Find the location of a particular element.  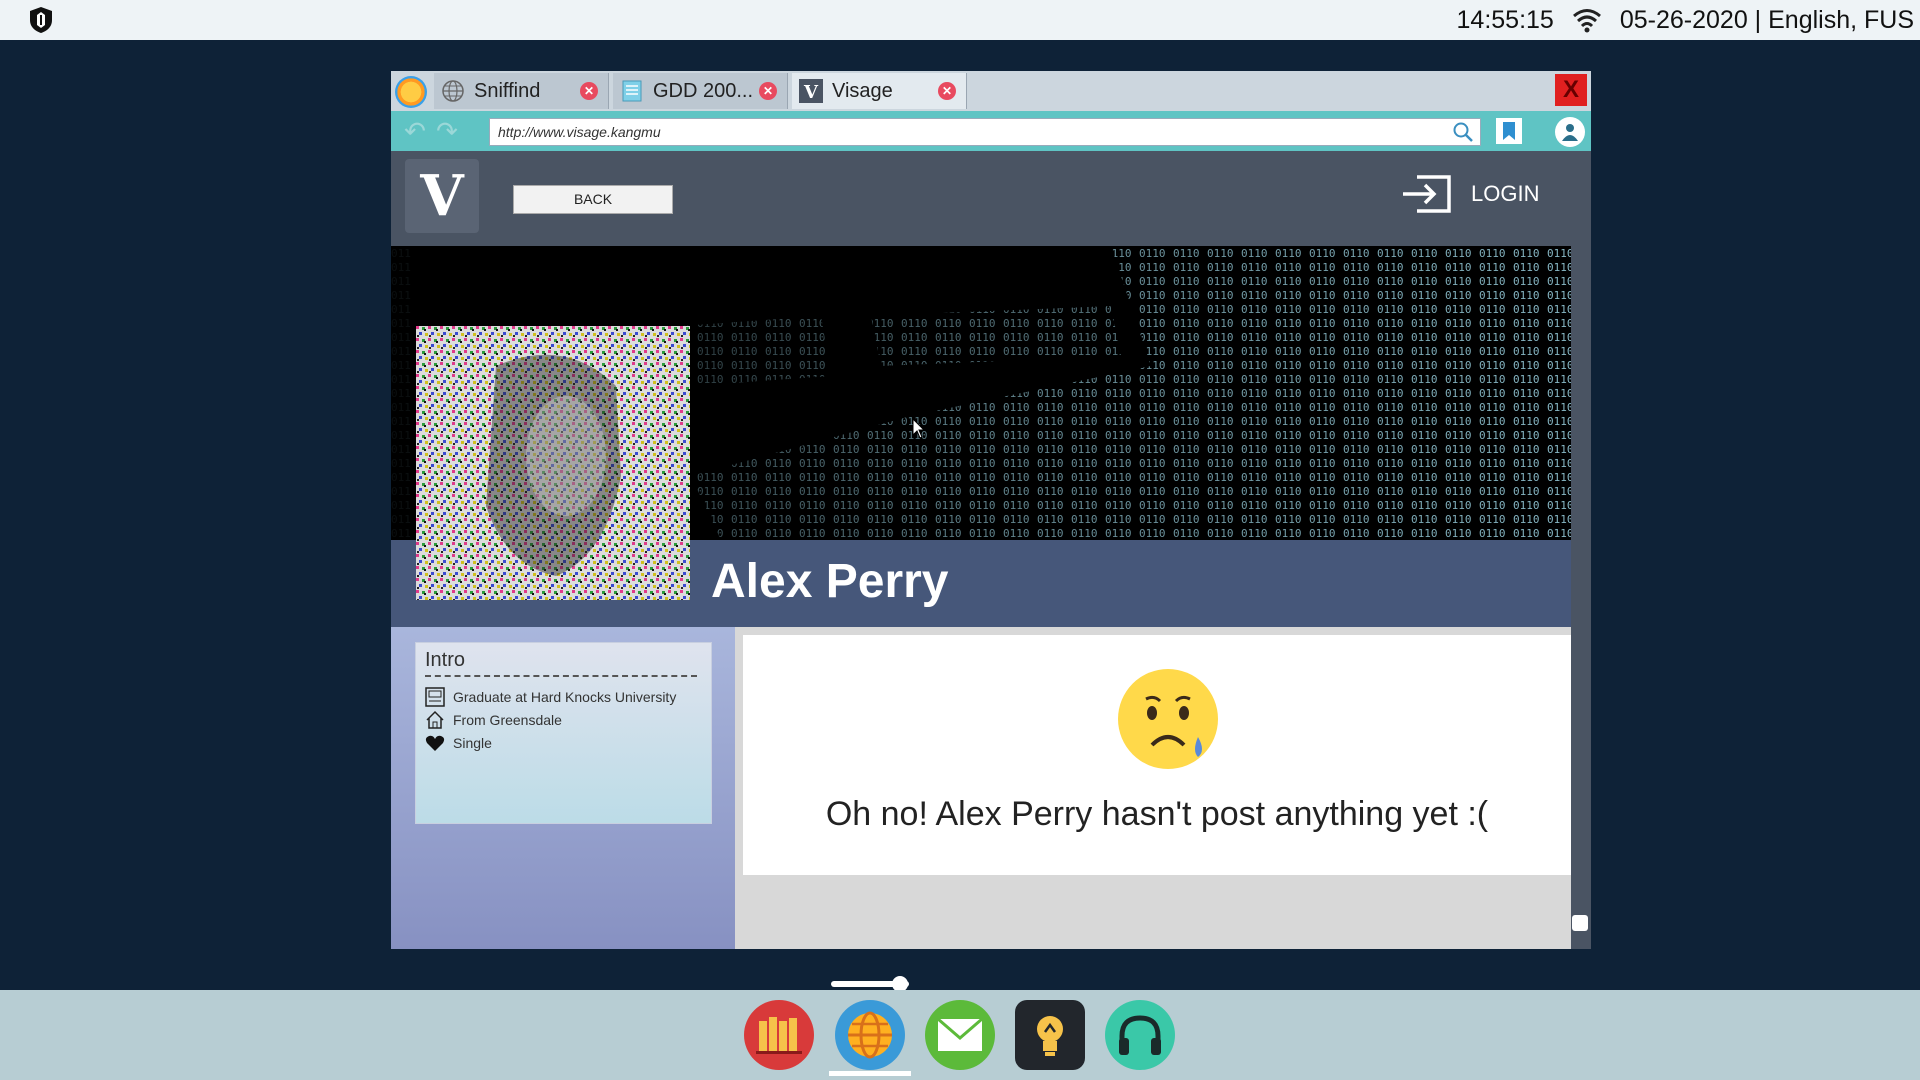

intro-item-text: Graduate at Hard Knocks University is located at coordinates (565, 697).